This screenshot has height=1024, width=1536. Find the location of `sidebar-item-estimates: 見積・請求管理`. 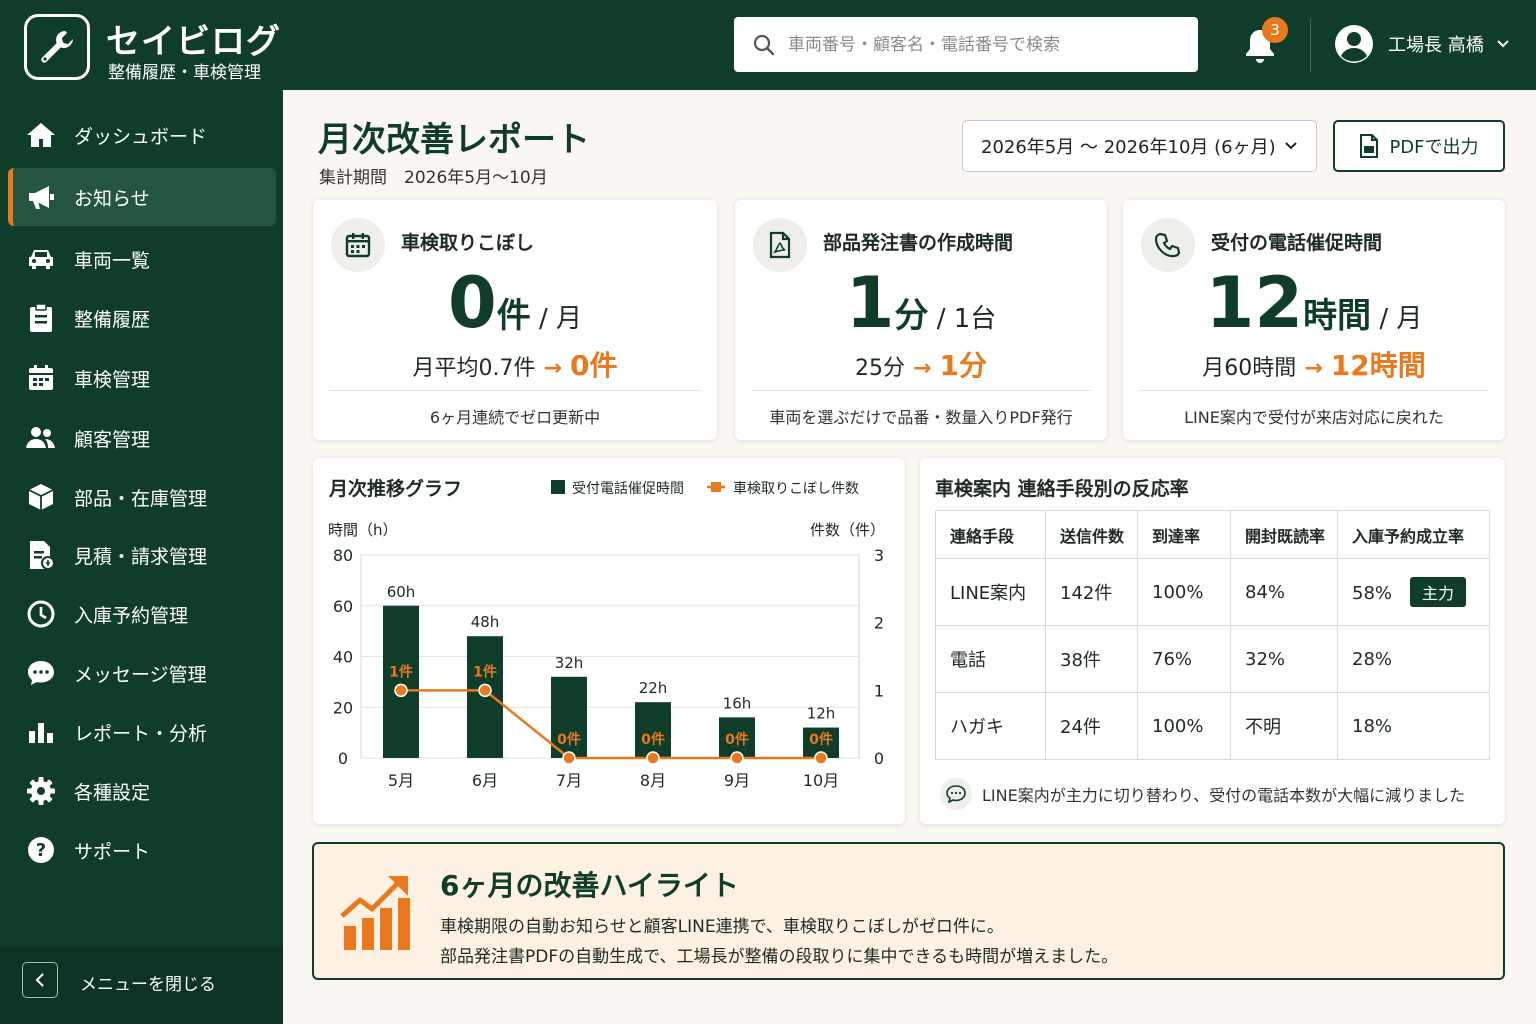

sidebar-item-estimates: 見積・請求管理 is located at coordinates (142, 555).